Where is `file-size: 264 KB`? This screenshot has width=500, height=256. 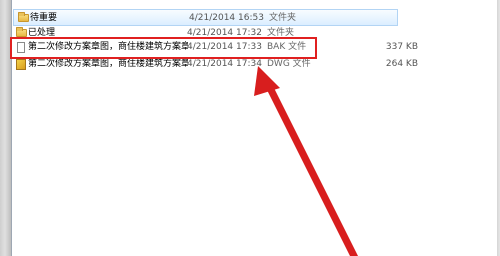
file-size: 264 KB is located at coordinates (401, 64).